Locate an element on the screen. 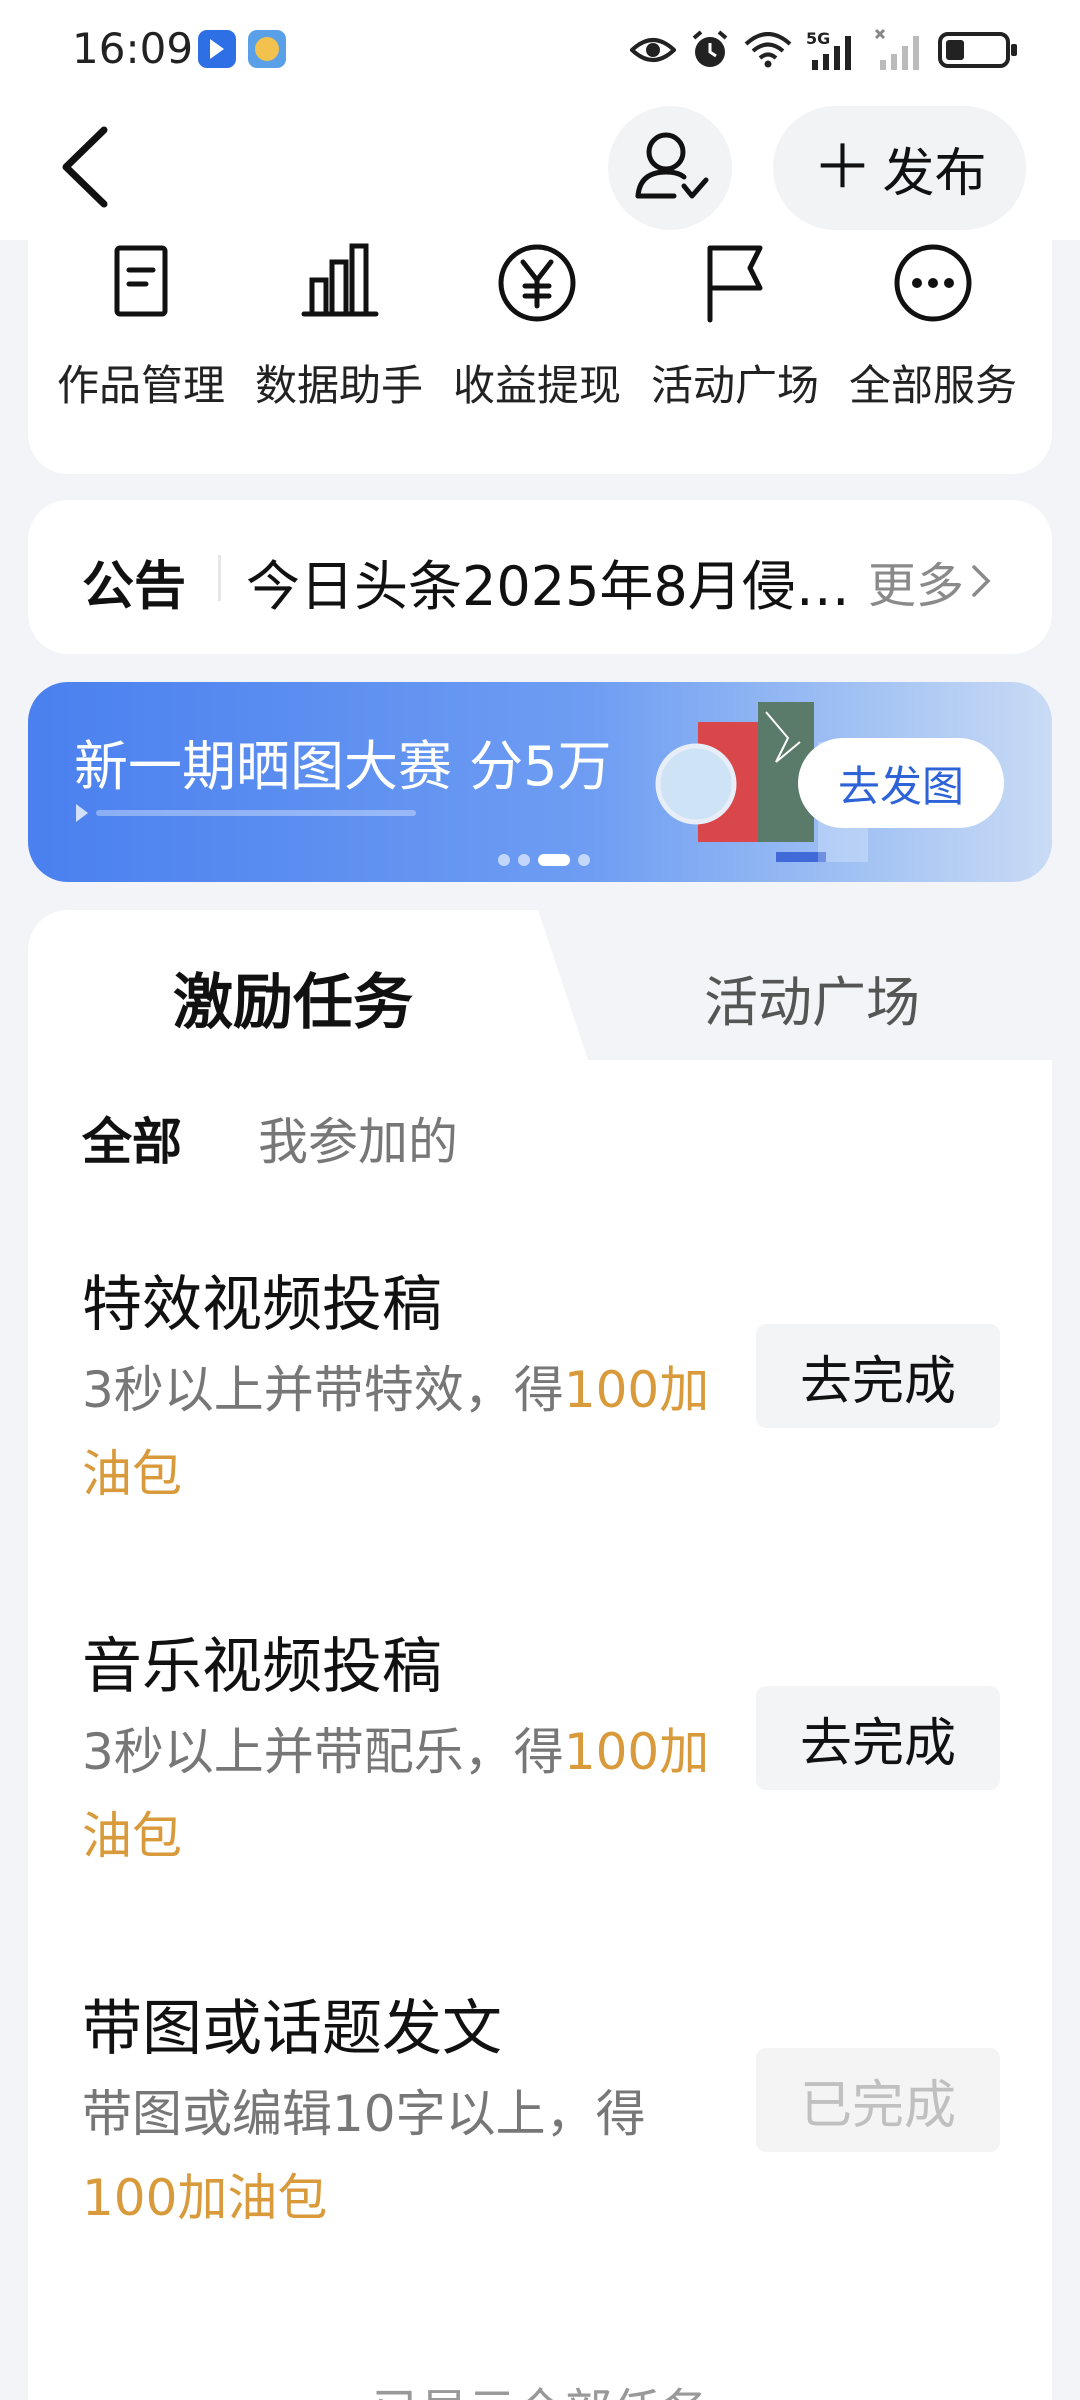  service-label: 数据助手 is located at coordinates (338, 385).